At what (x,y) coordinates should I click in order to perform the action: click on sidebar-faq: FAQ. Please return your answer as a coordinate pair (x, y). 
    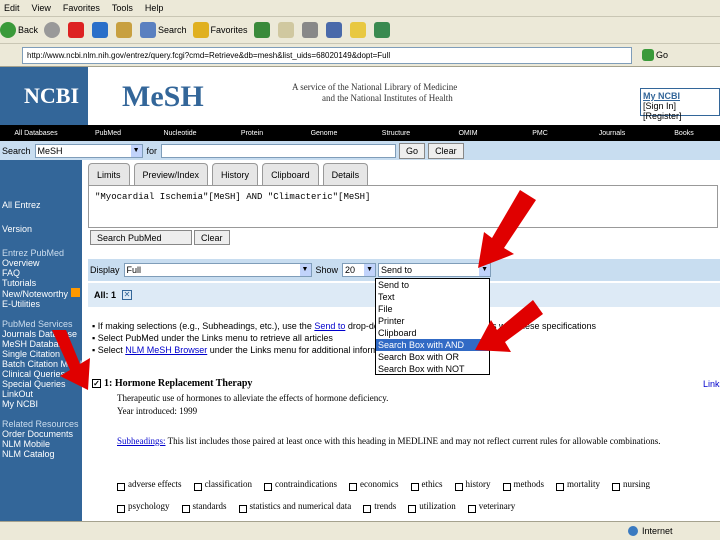
    Looking at the image, I should click on (41, 273).